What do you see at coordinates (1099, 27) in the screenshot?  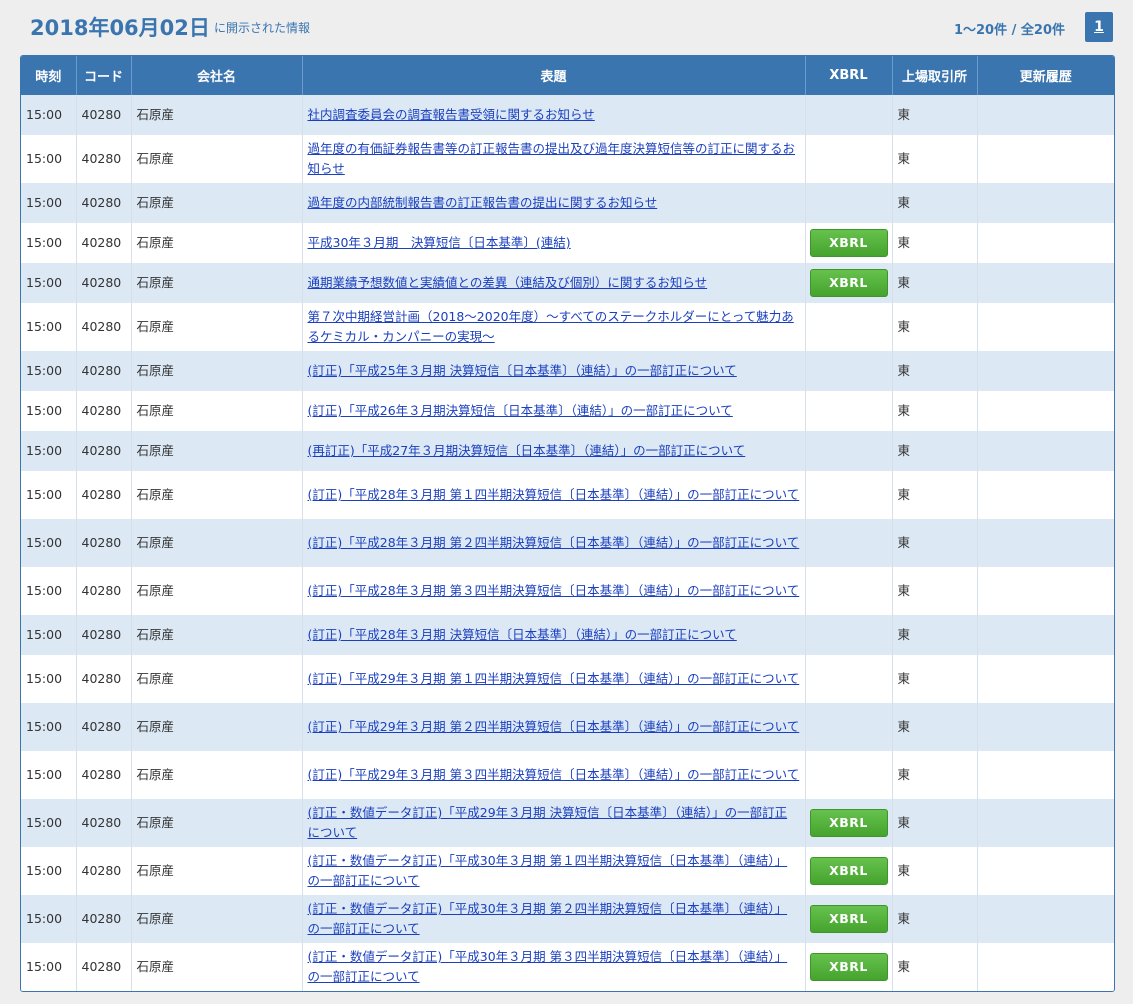 I see `page-1-button: 1` at bounding box center [1099, 27].